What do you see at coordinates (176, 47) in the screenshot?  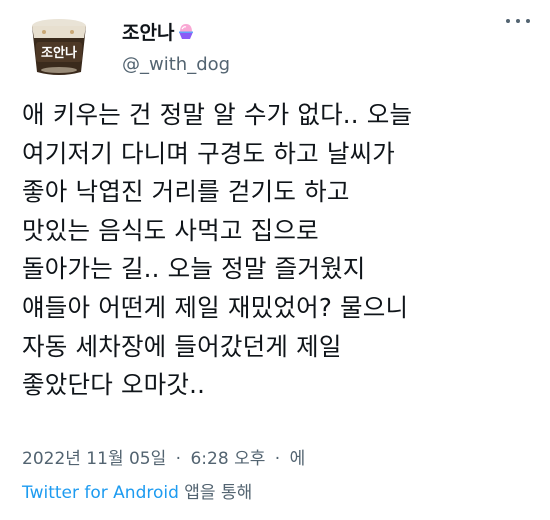 I see `user-block: 조안나 @_with_dog` at bounding box center [176, 47].